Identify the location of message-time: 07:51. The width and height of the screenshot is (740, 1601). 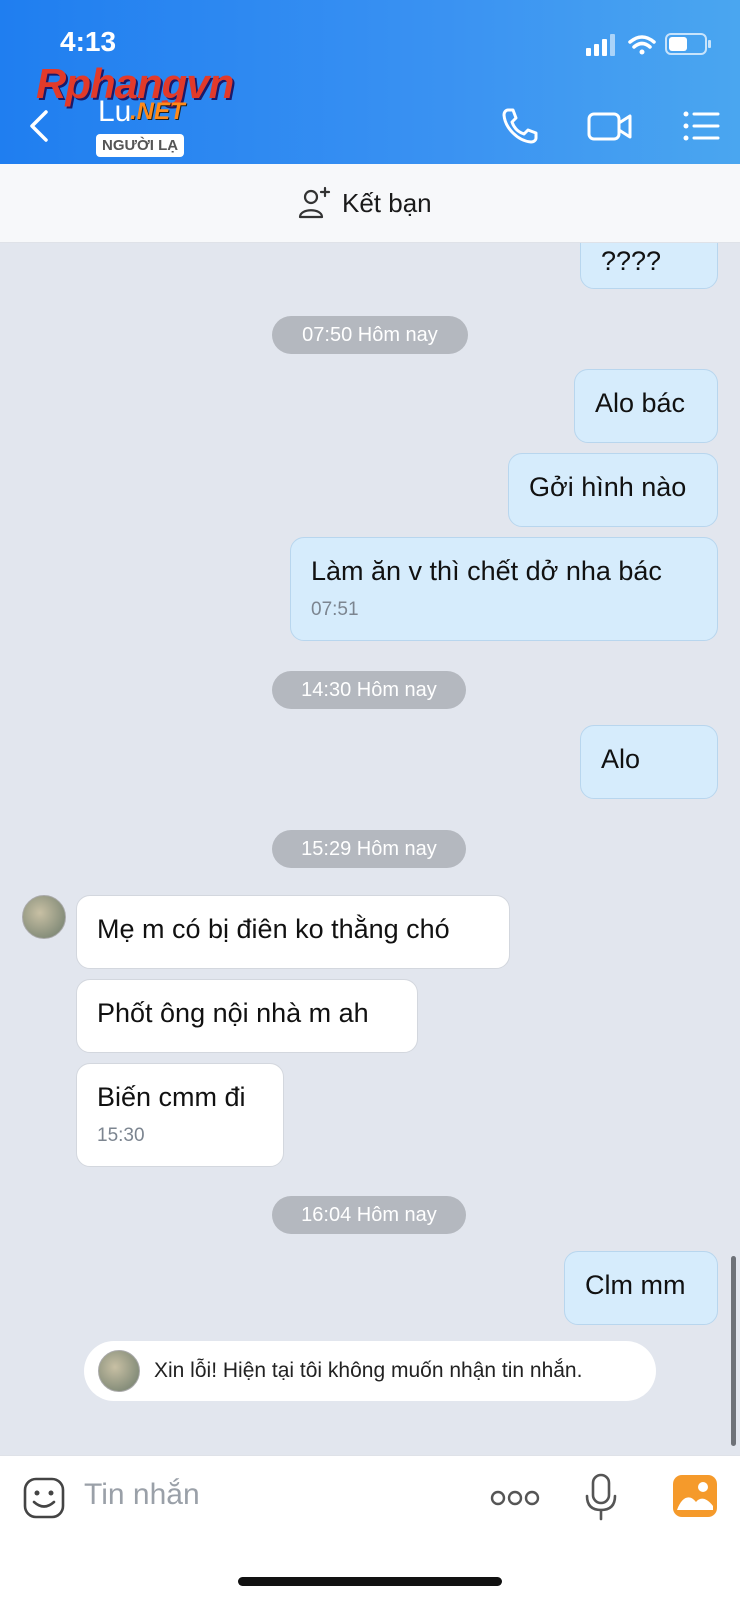
(335, 609).